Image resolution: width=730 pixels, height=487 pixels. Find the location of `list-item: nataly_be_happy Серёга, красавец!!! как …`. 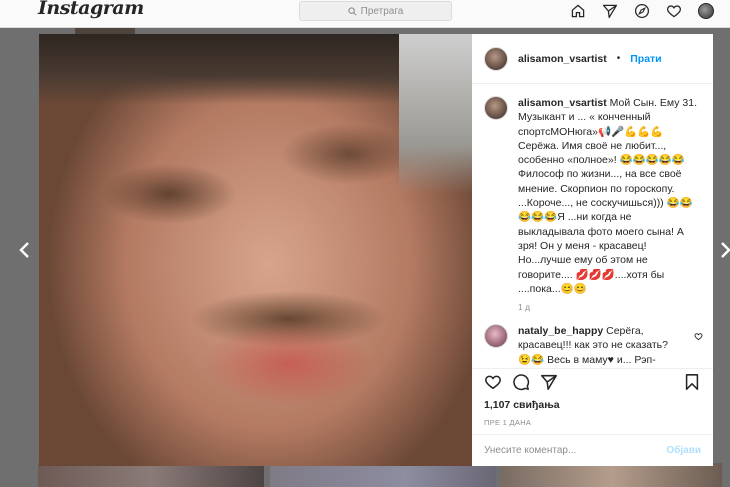

list-item: nataly_be_happy Серёга, красавец!!! как … is located at coordinates (593, 345).